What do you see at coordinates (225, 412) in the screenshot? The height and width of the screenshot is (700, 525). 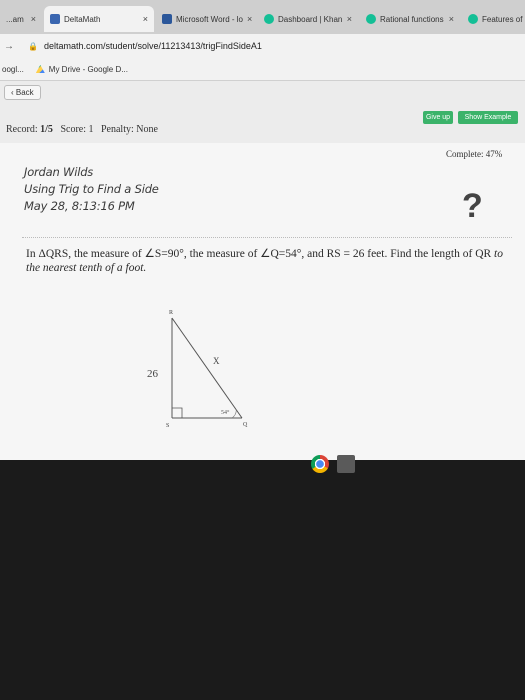 I see `angle-q-label: 54°` at bounding box center [225, 412].